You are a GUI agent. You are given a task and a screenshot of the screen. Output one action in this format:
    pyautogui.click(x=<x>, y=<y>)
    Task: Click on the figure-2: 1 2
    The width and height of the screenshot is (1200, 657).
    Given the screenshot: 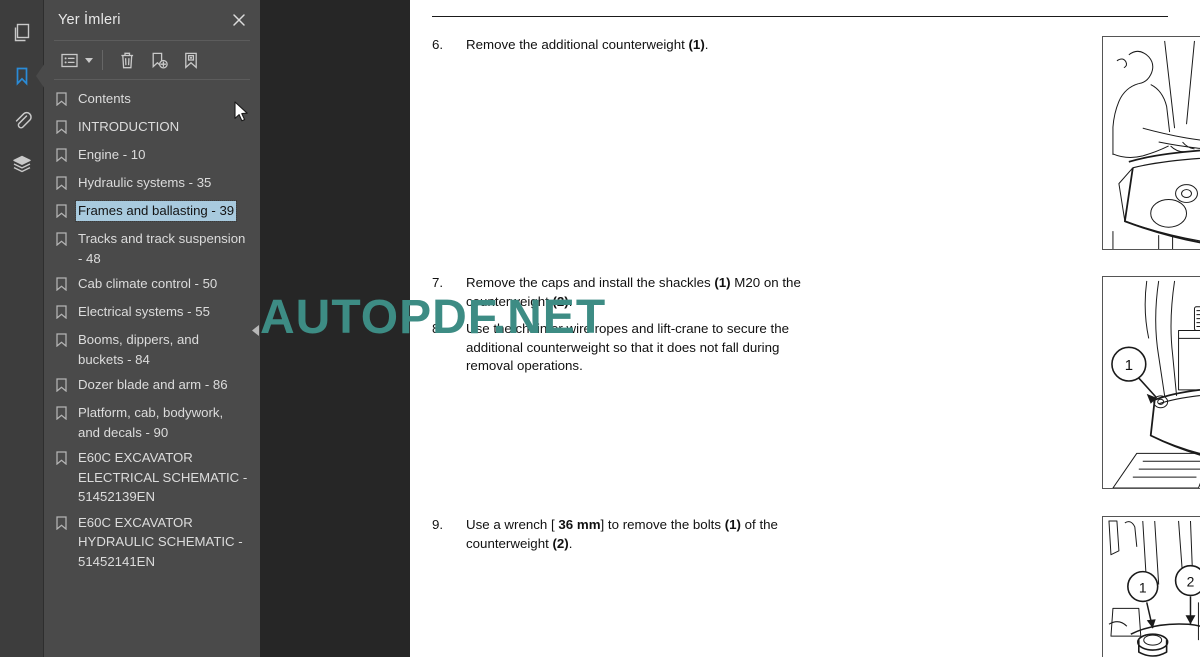 What is the action you would take?
    pyautogui.click(x=1151, y=382)
    